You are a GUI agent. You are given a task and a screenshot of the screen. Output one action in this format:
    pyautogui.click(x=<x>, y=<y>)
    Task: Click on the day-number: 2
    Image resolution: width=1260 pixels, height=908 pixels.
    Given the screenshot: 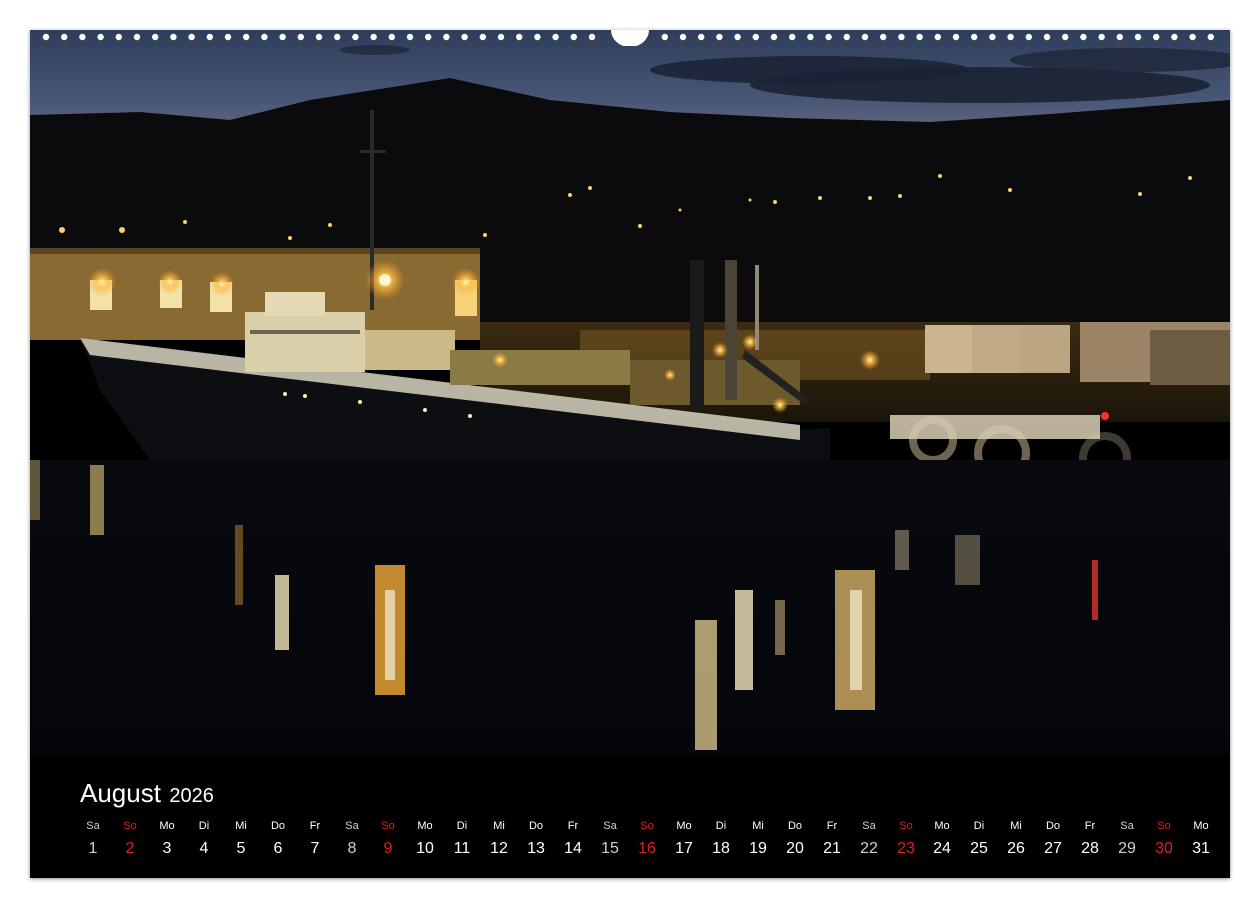 What is the action you would take?
    pyautogui.click(x=130, y=848)
    